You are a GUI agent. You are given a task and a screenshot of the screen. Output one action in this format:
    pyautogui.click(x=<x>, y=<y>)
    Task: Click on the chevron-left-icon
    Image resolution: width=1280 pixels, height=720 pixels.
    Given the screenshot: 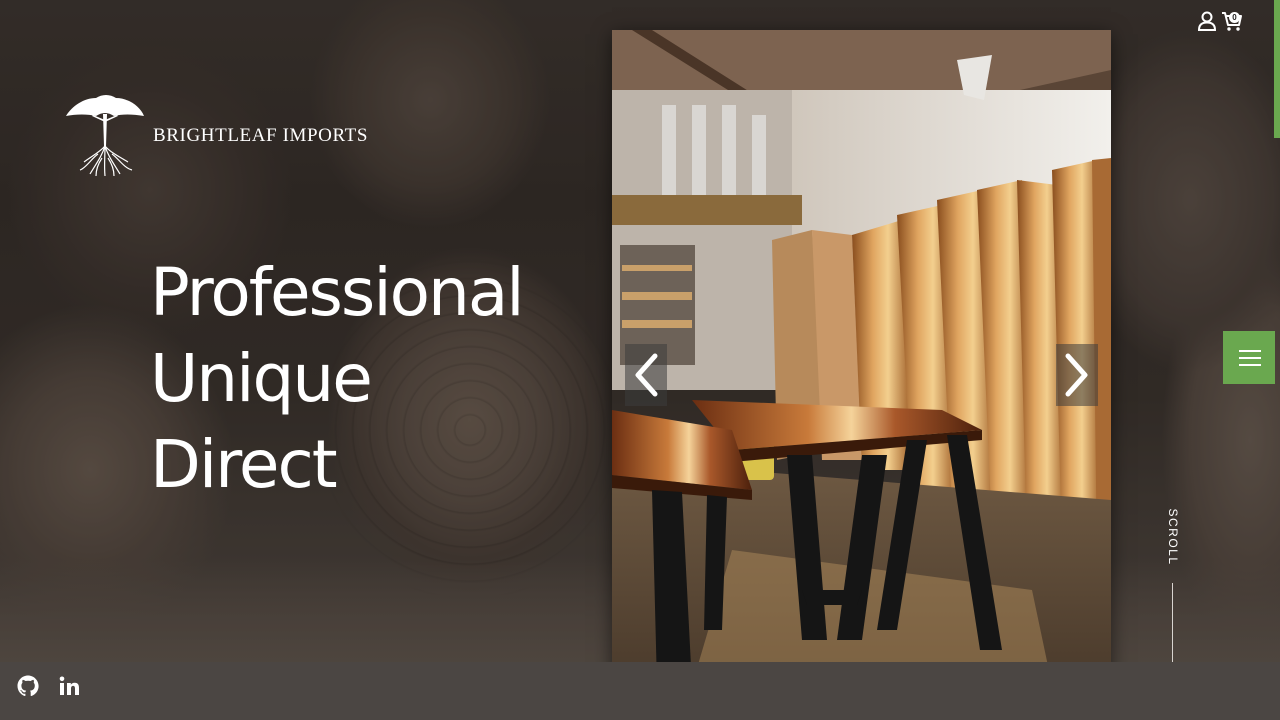 What is the action you would take?
    pyautogui.click(x=646, y=375)
    